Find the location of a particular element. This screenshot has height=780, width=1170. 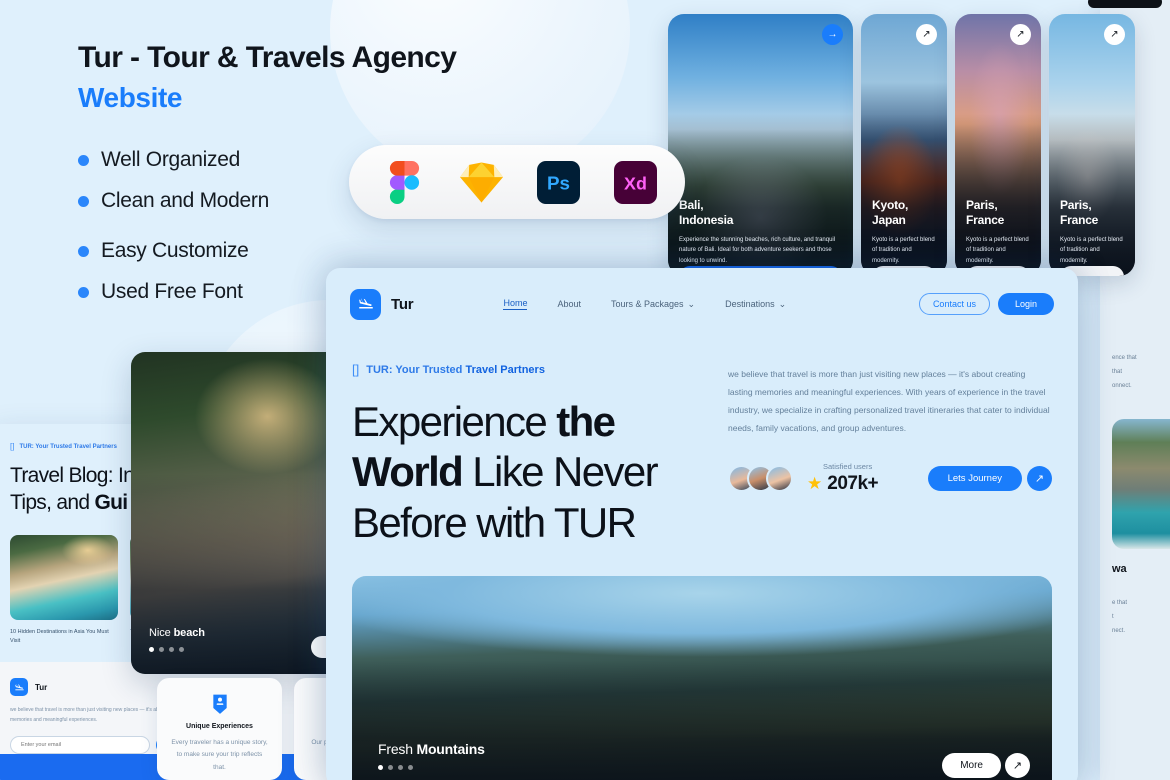

more-group: More ↗ is located at coordinates (986, 766).